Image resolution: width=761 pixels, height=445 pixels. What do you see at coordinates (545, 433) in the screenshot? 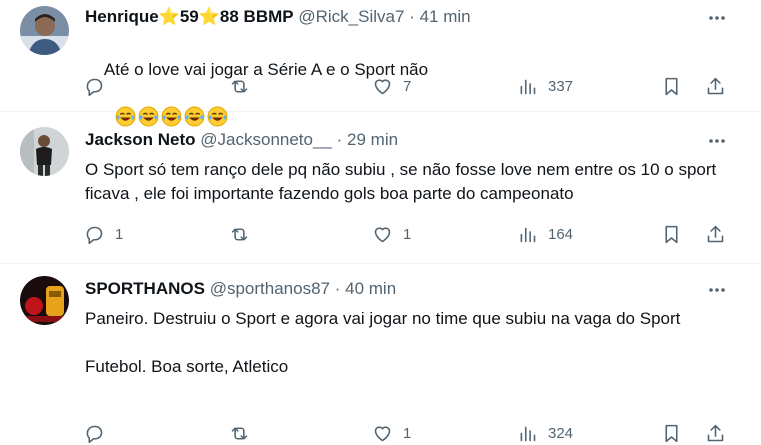
I see `views-button: 324` at bounding box center [545, 433].